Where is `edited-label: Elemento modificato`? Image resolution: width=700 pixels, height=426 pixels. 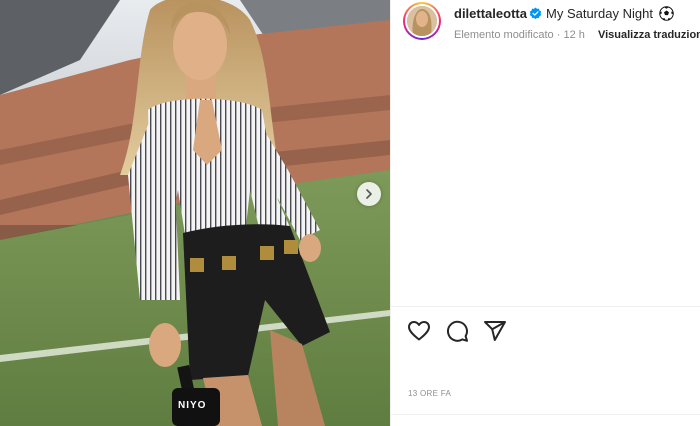
edited-label: Elemento modificato is located at coordinates (504, 35).